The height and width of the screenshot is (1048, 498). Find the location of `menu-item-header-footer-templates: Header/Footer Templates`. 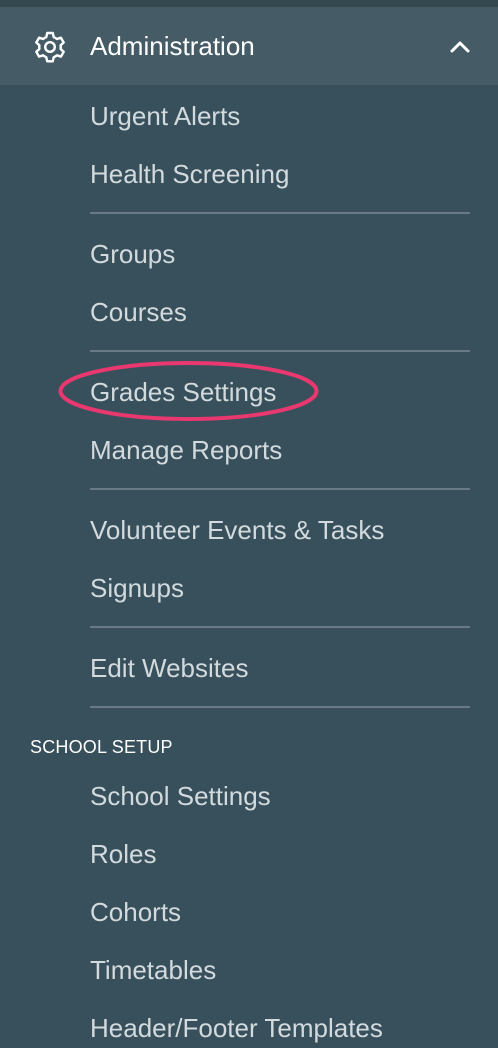

menu-item-header-footer-templates: Header/Footer Templates is located at coordinates (236, 1028).